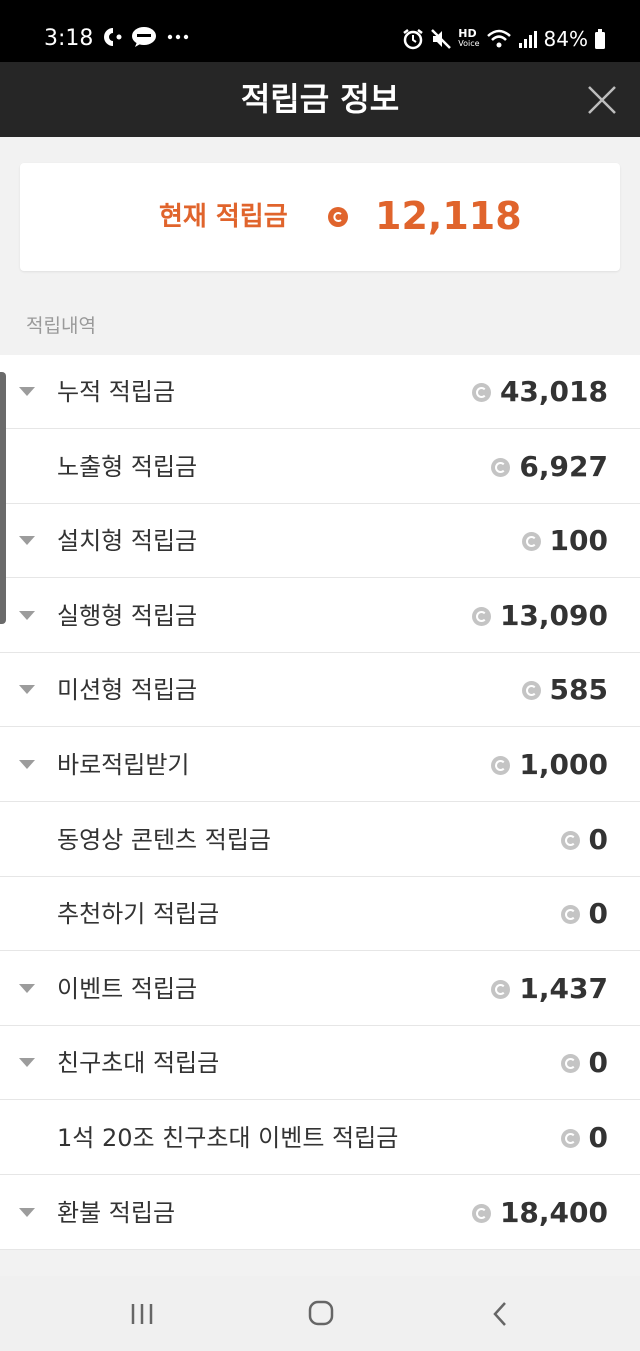  What do you see at coordinates (127, 466) in the screenshot?
I see `row-label: 노출형 적립금` at bounding box center [127, 466].